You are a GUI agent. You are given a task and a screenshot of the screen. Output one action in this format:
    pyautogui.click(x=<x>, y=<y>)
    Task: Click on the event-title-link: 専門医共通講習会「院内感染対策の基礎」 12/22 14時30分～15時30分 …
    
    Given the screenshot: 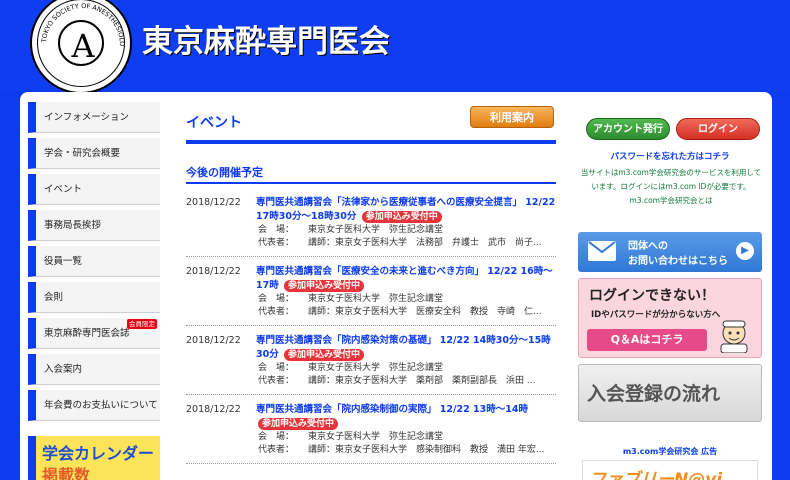 What is the action you would take?
    pyautogui.click(x=406, y=348)
    